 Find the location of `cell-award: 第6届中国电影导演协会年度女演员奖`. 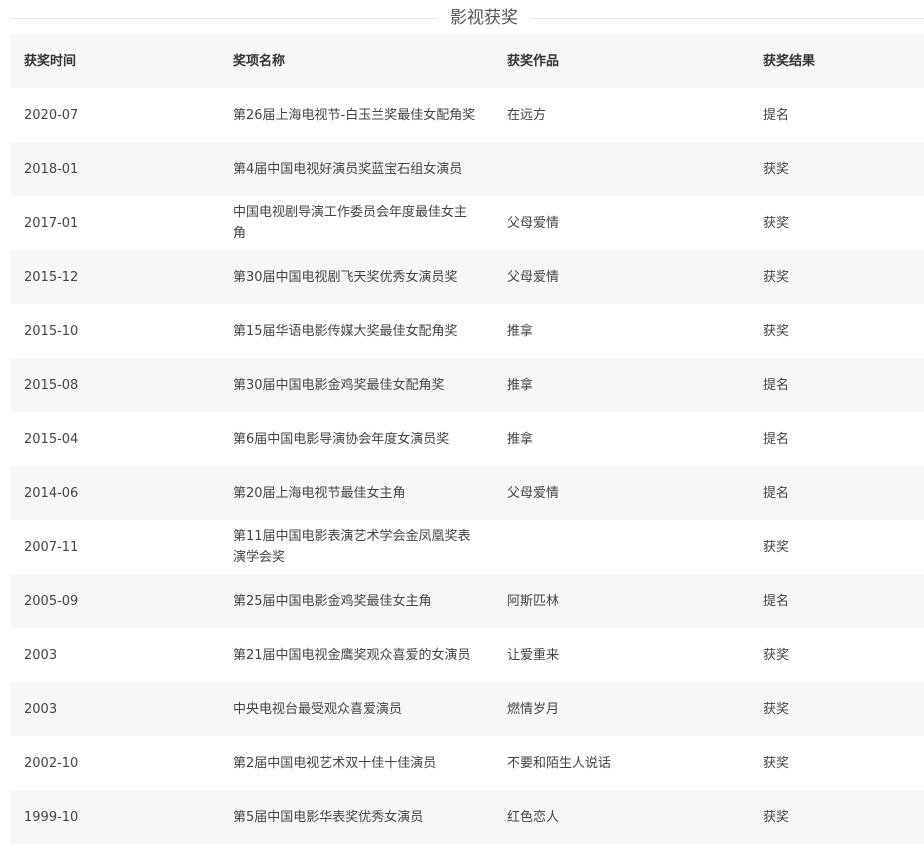

cell-award: 第6届中国电影导演协会年度女演员奖 is located at coordinates (341, 439).